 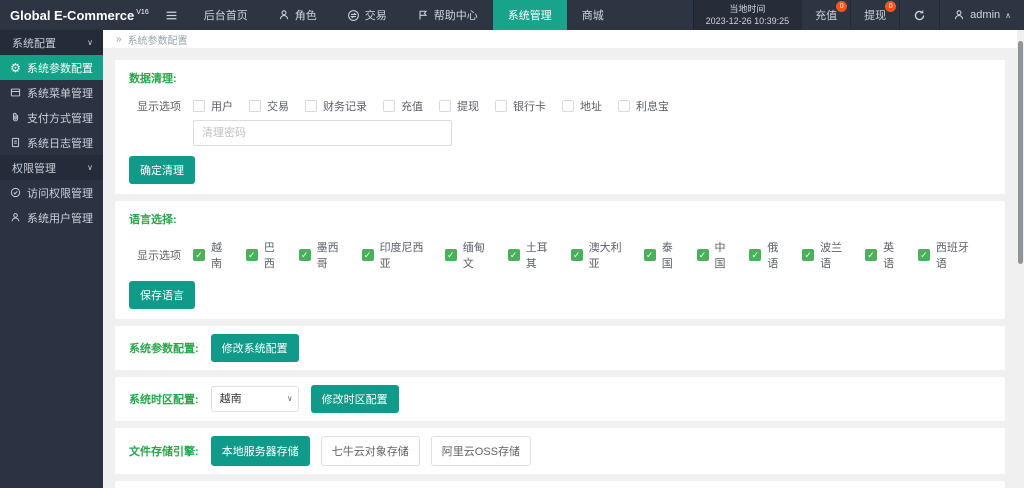 I want to click on sidebar-item-label: 支付方式管理, so click(x=60, y=118).